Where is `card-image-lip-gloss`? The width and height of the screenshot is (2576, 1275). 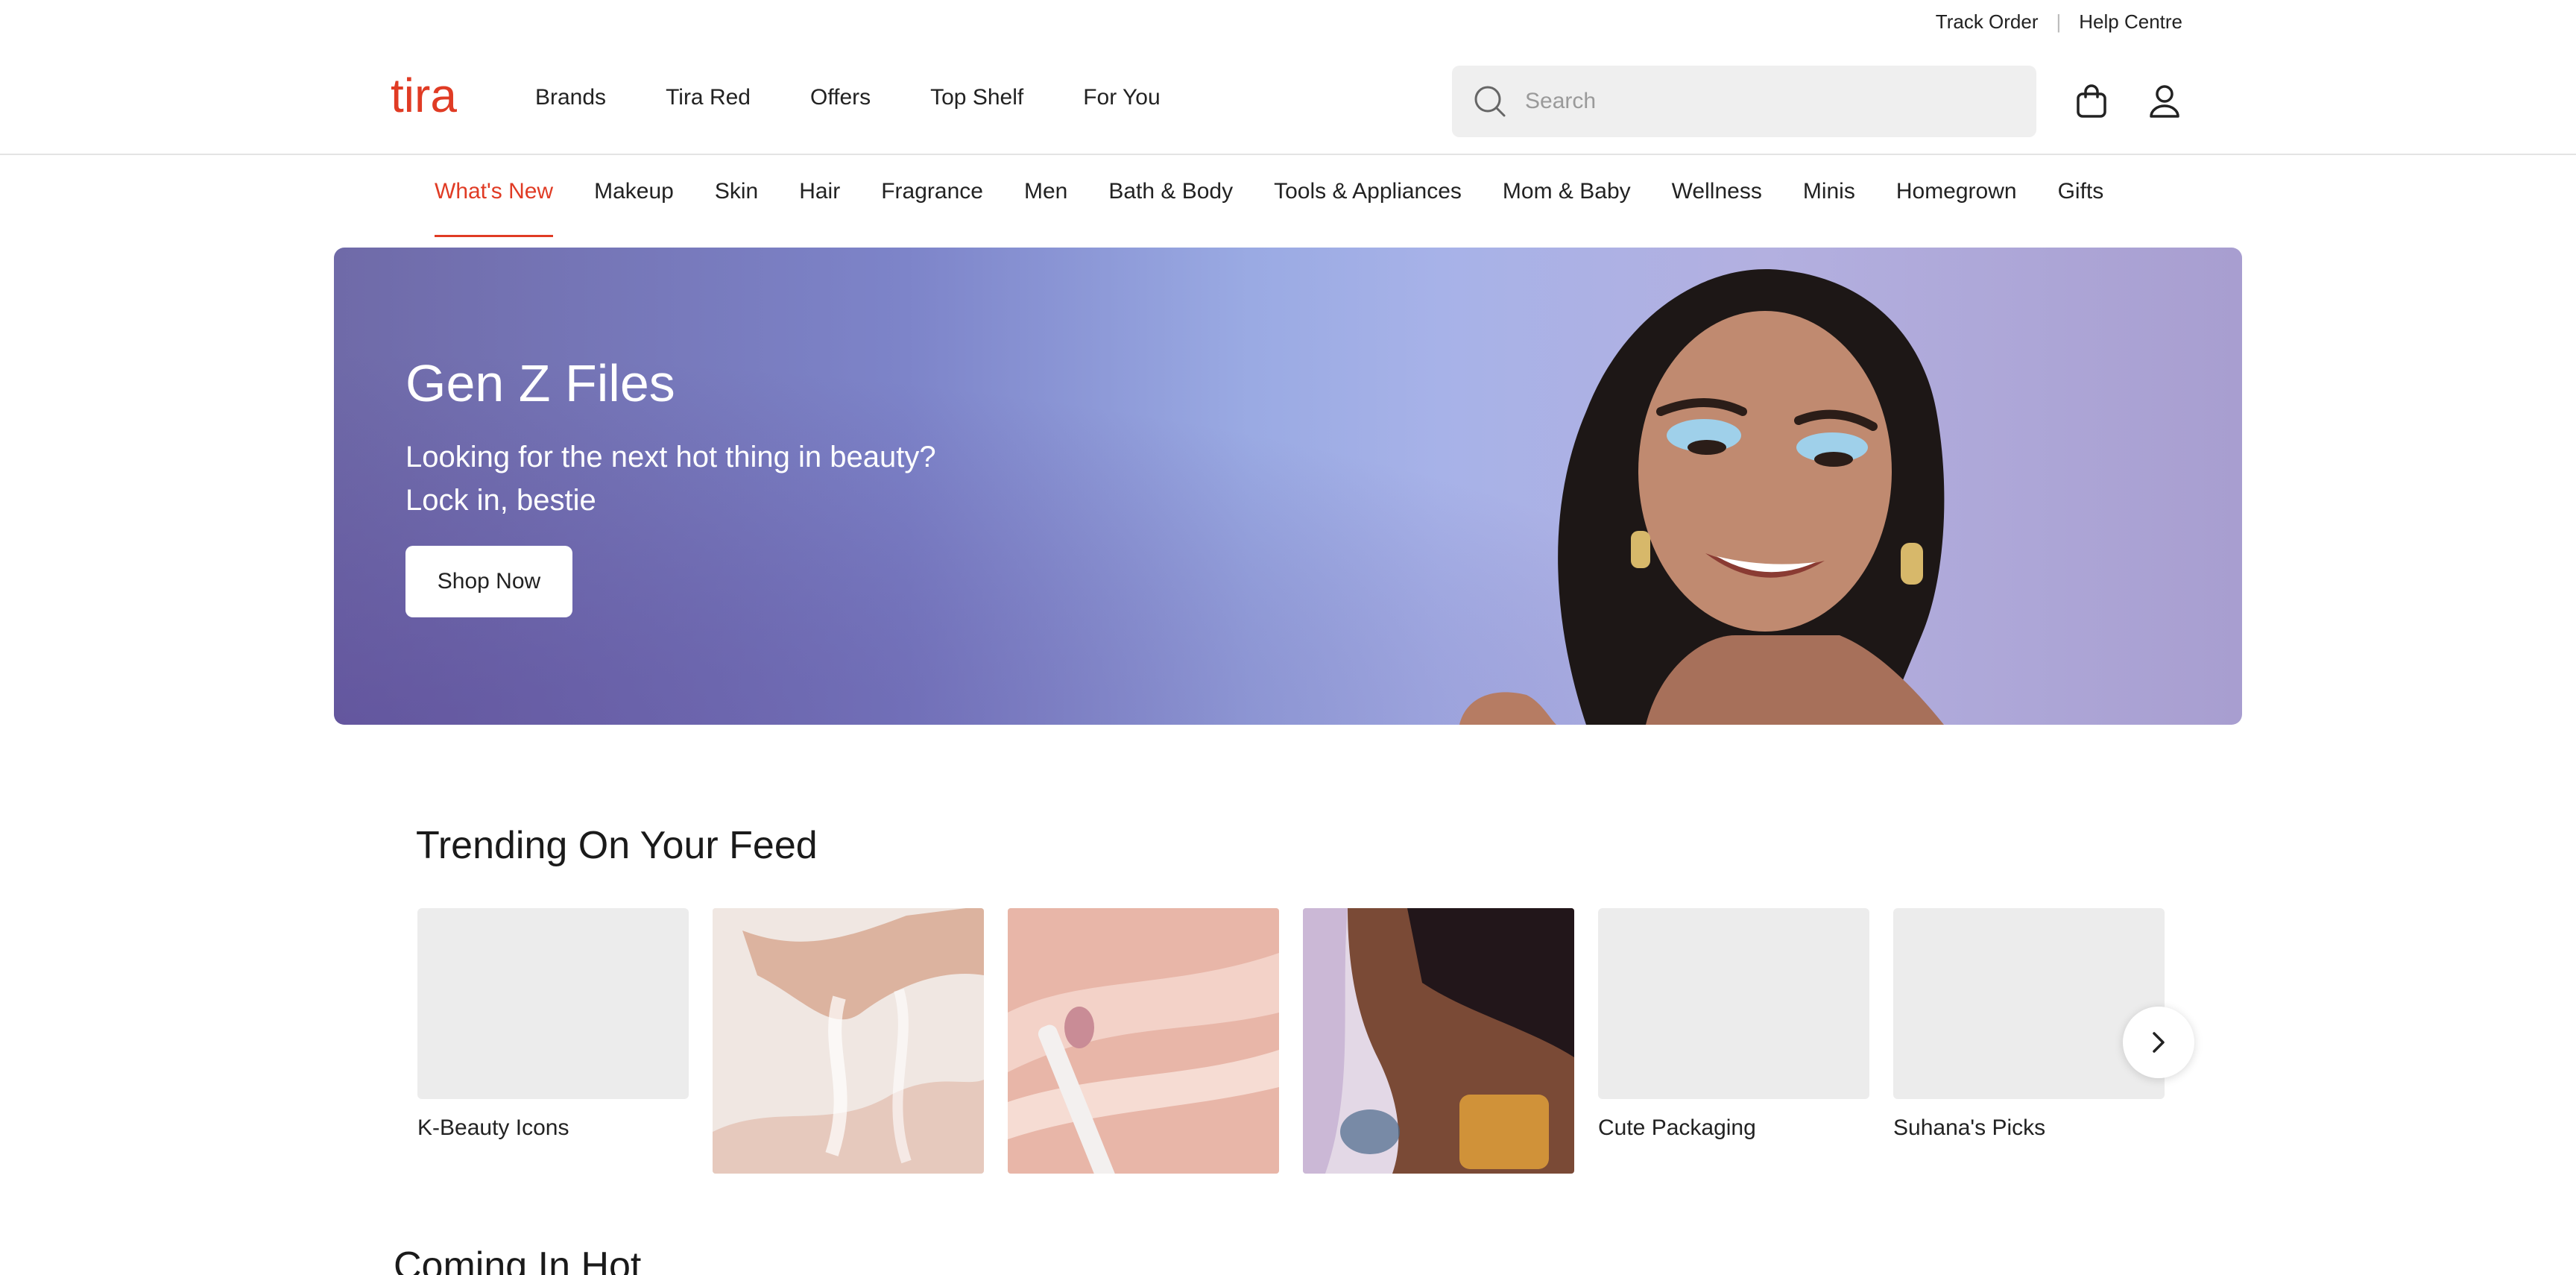 card-image-lip-gloss is located at coordinates (1143, 1047).